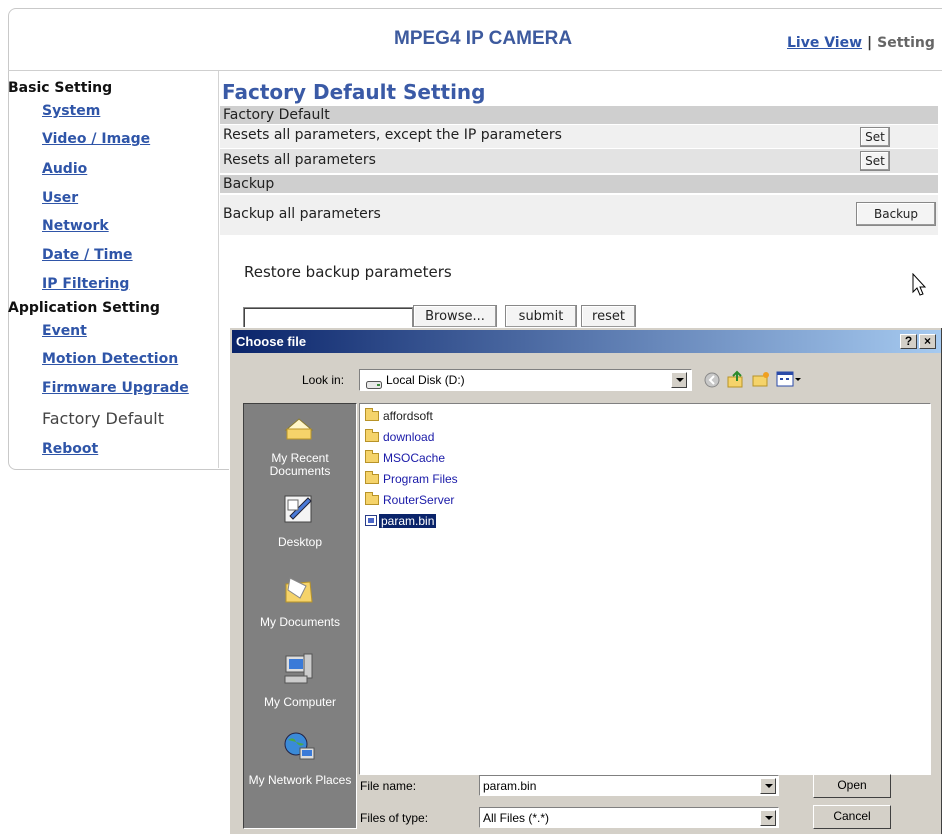  Describe the element at coordinates (875, 137) in the screenshot. I see `reset-except-ip-set-button: Set` at that location.